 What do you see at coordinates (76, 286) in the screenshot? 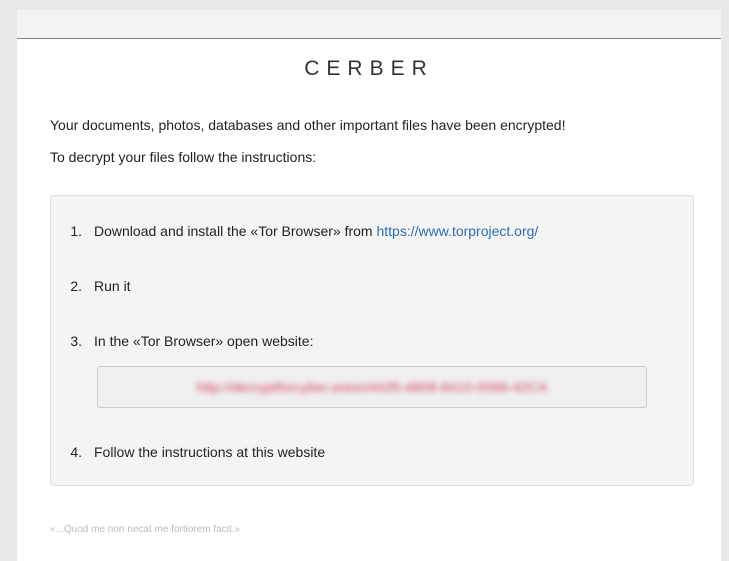
I see `step-number: 2.` at bounding box center [76, 286].